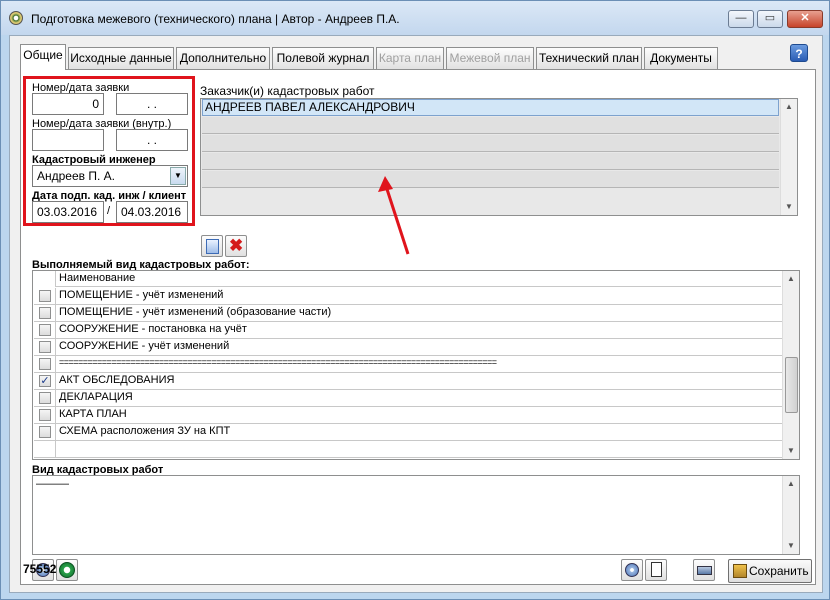 The height and width of the screenshot is (600, 830). I want to click on document-button, so click(656, 570).